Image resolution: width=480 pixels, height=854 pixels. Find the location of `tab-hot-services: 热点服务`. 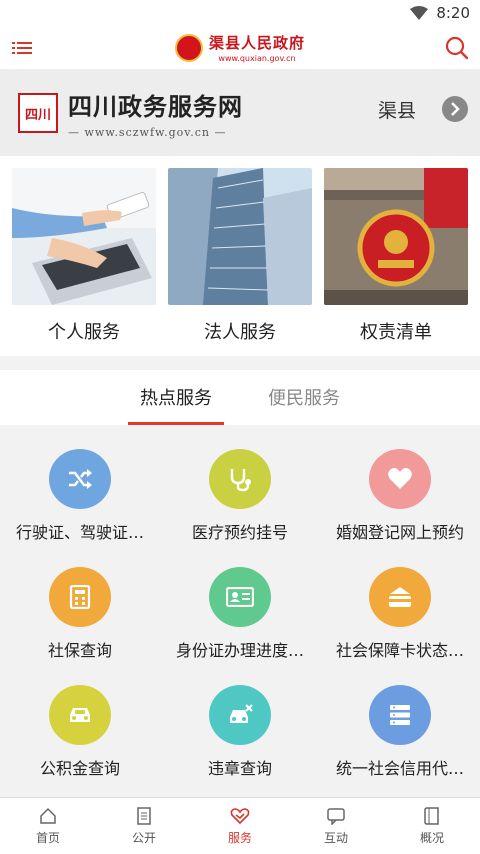

tab-hot-services: 热点服务 is located at coordinates (176, 397).